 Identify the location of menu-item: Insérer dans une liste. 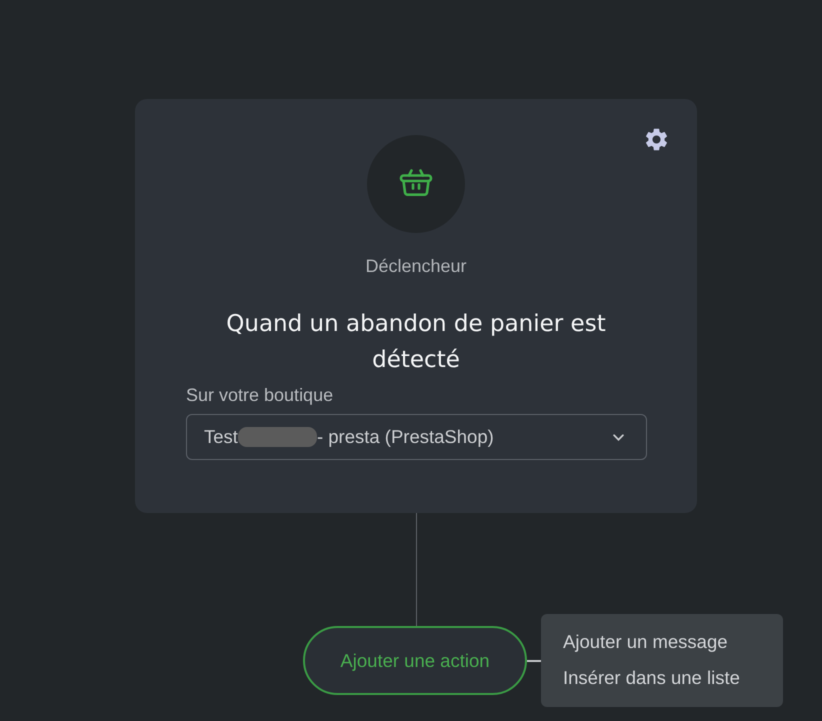
(651, 678).